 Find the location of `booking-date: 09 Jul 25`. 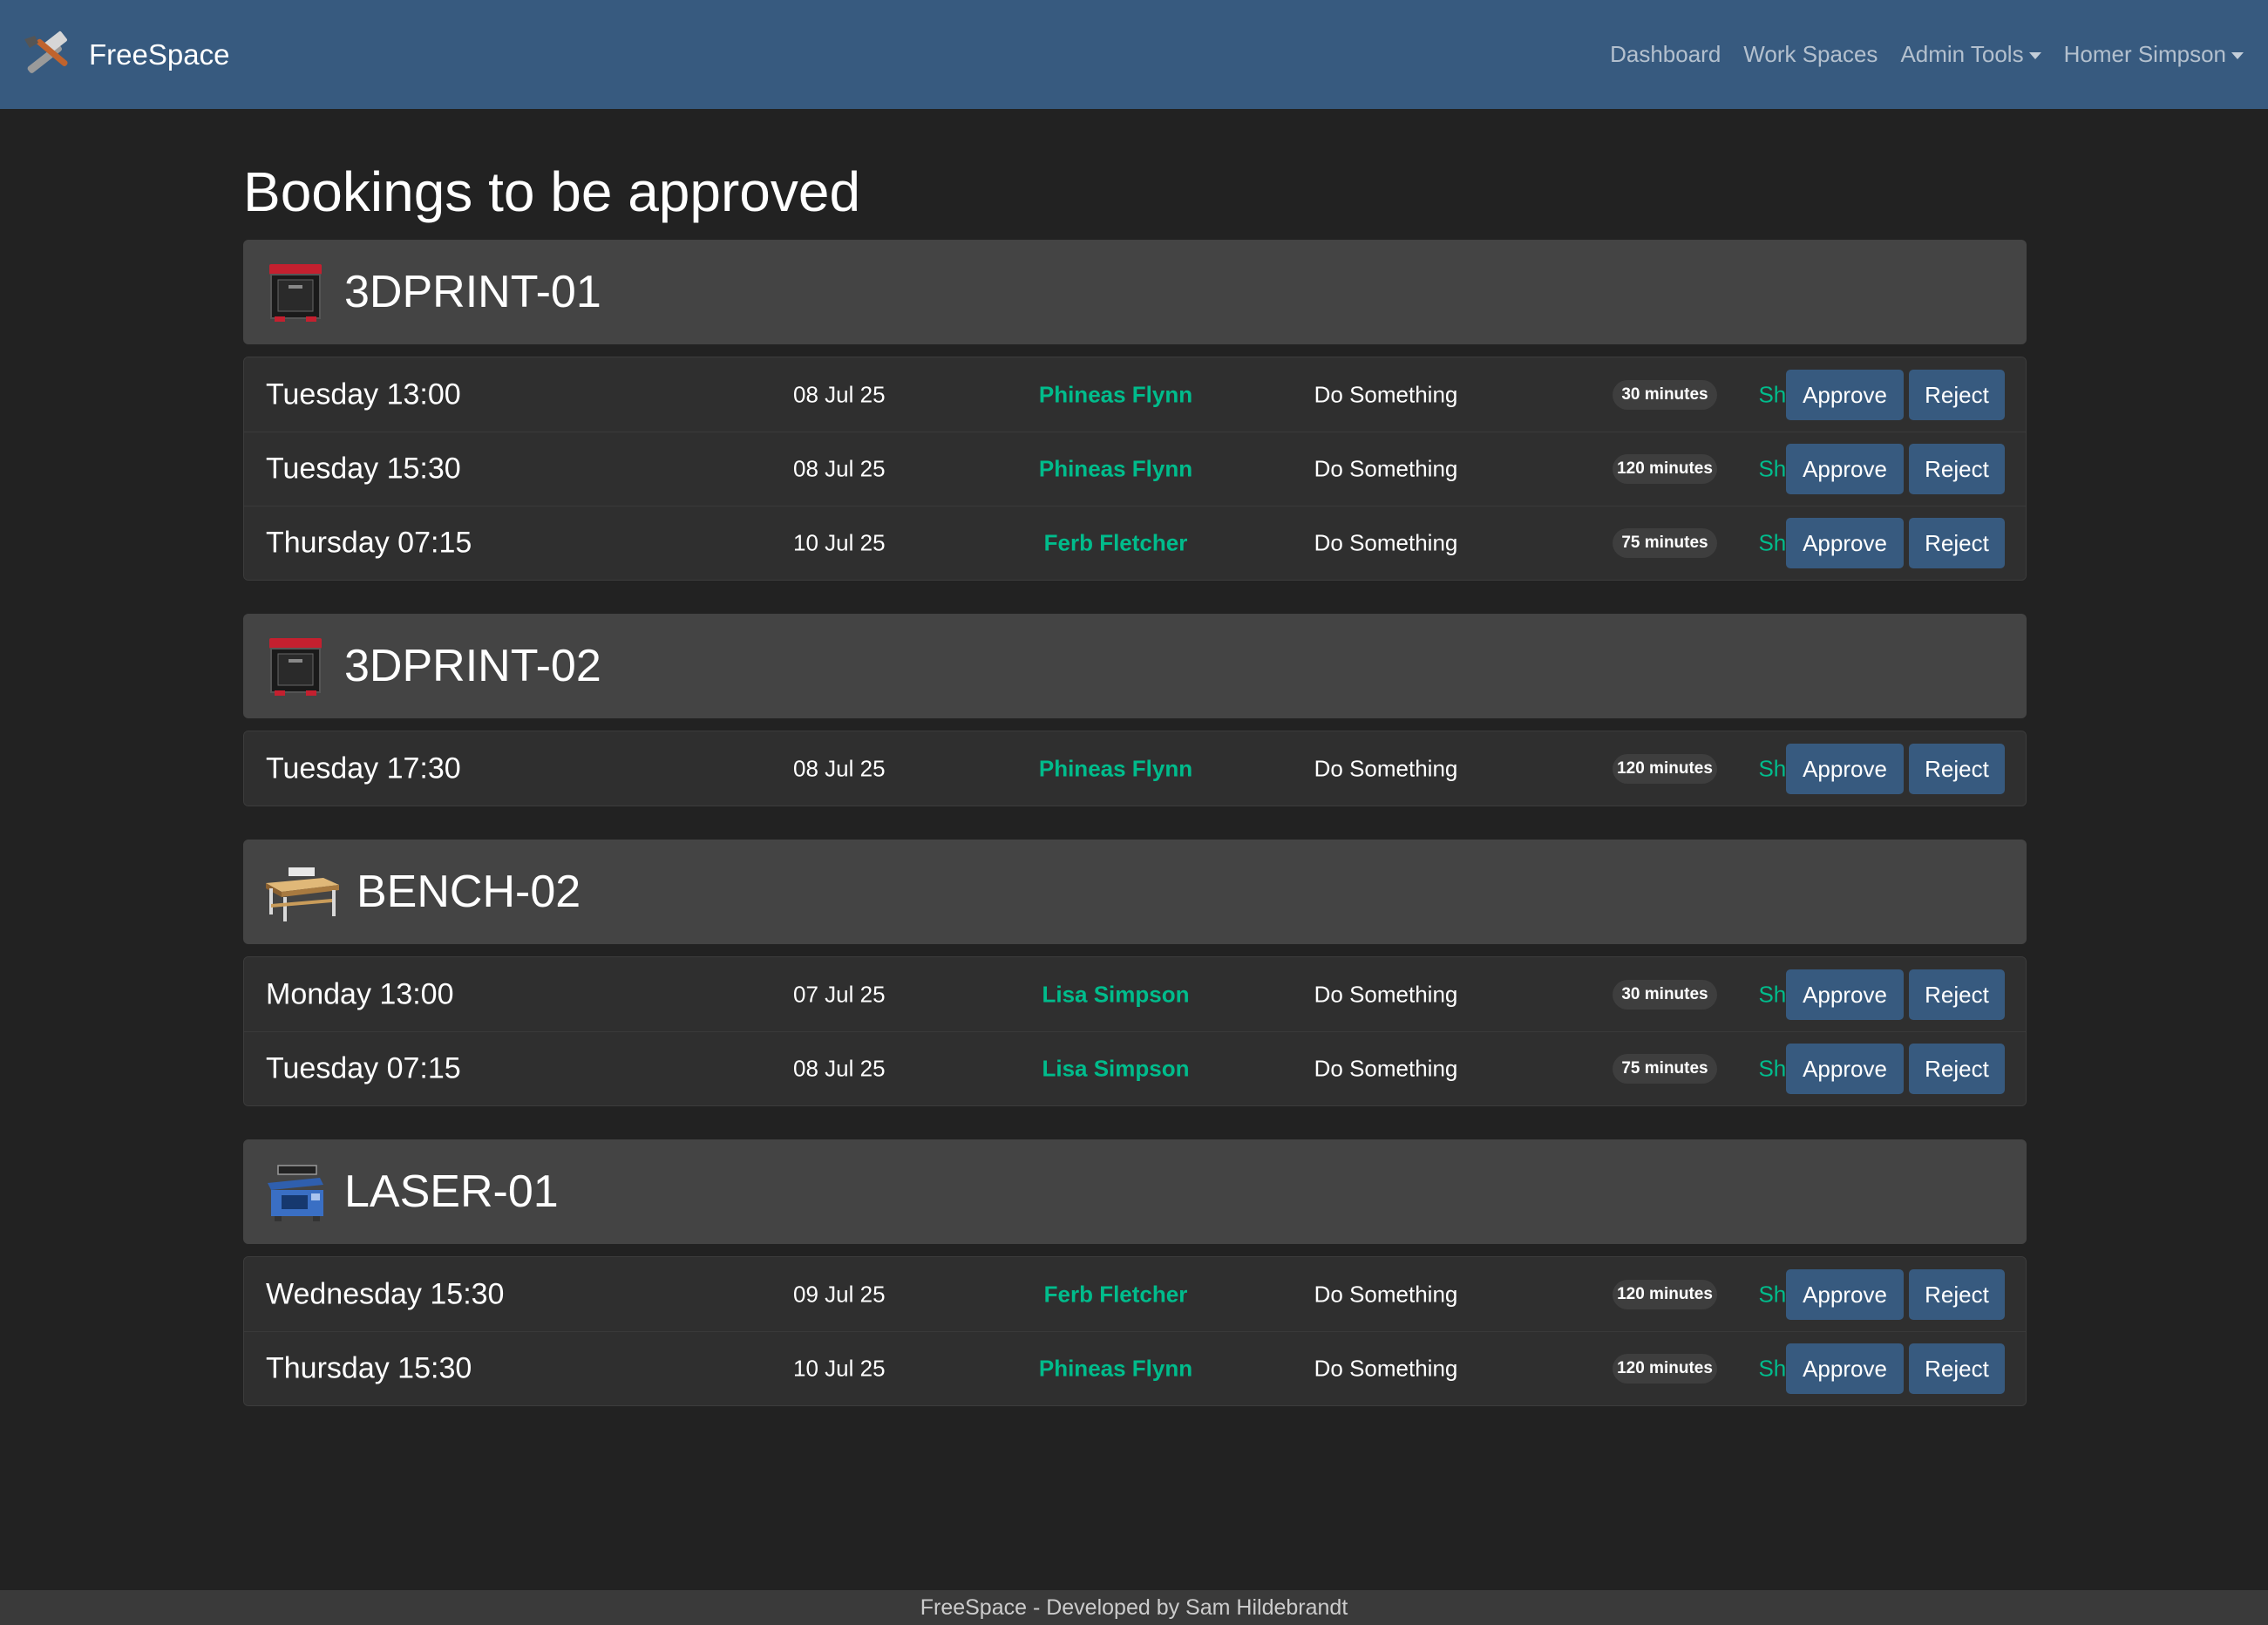

booking-date: 09 Jul 25 is located at coordinates (839, 1294).